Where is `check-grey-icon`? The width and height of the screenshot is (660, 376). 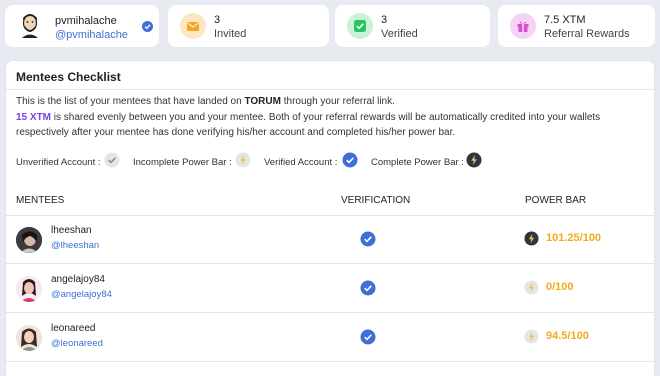 check-grey-icon is located at coordinates (112, 160).